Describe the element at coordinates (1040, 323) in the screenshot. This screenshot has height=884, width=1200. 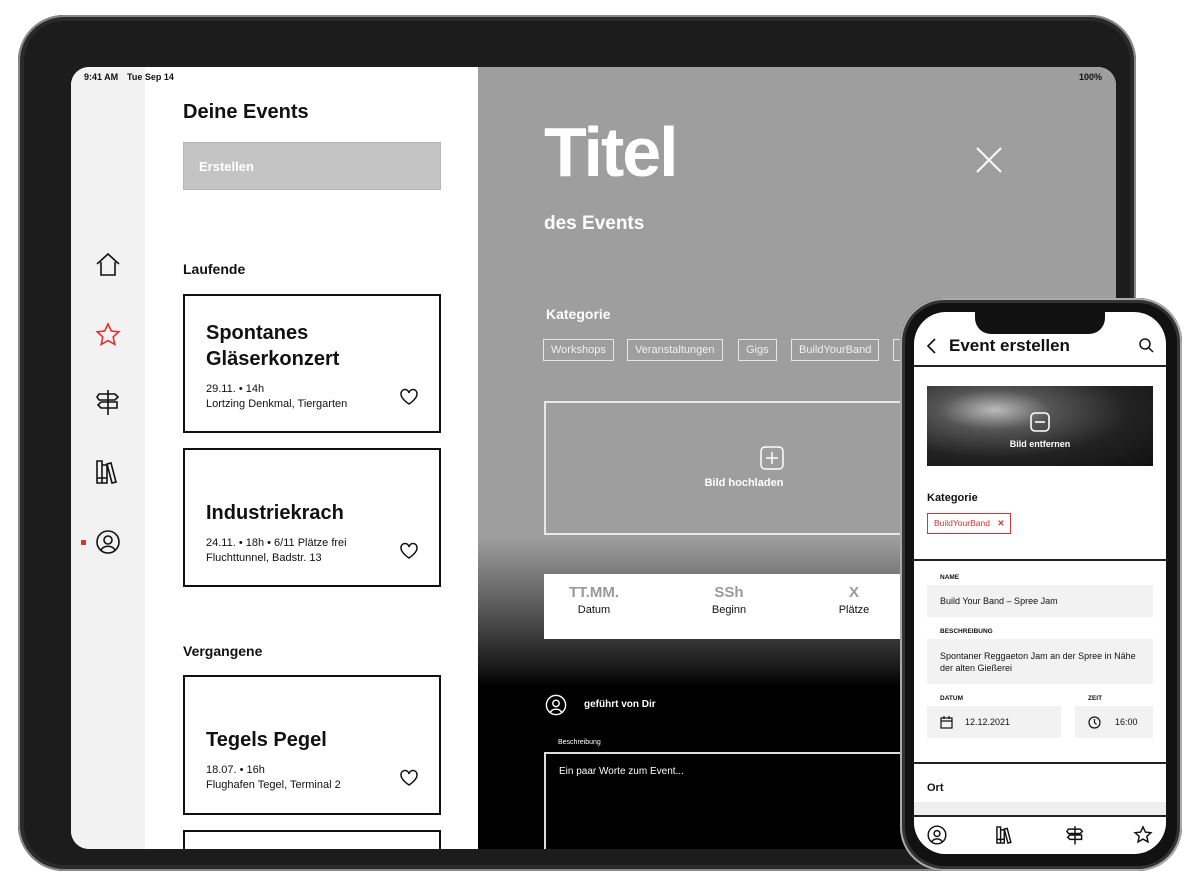
I see `phone-notch` at that location.